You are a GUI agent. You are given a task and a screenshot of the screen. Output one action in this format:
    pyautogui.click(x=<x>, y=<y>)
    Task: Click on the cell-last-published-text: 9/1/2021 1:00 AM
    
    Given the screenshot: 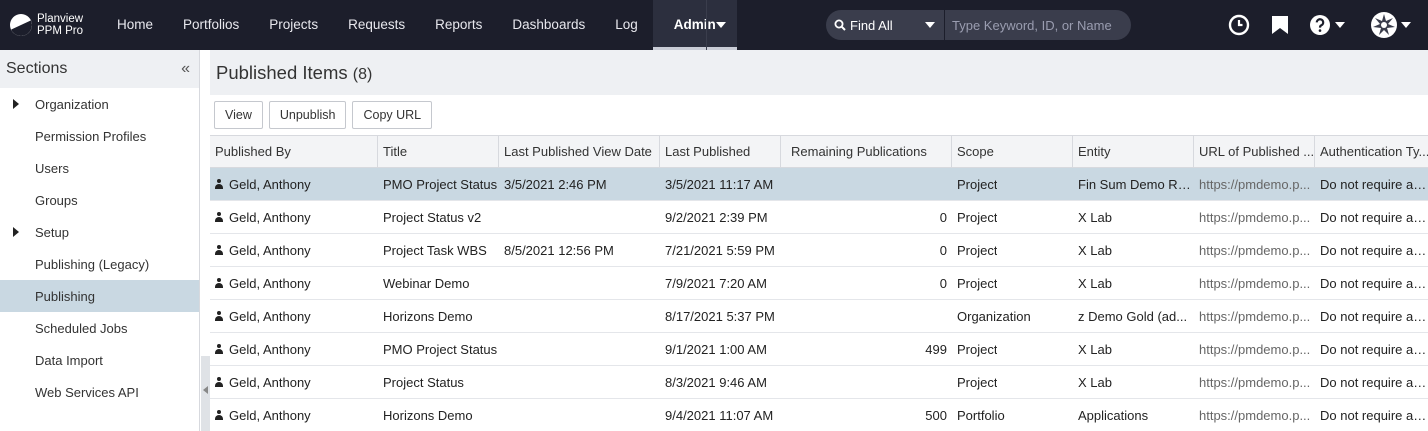 What is the action you would take?
    pyautogui.click(x=716, y=349)
    